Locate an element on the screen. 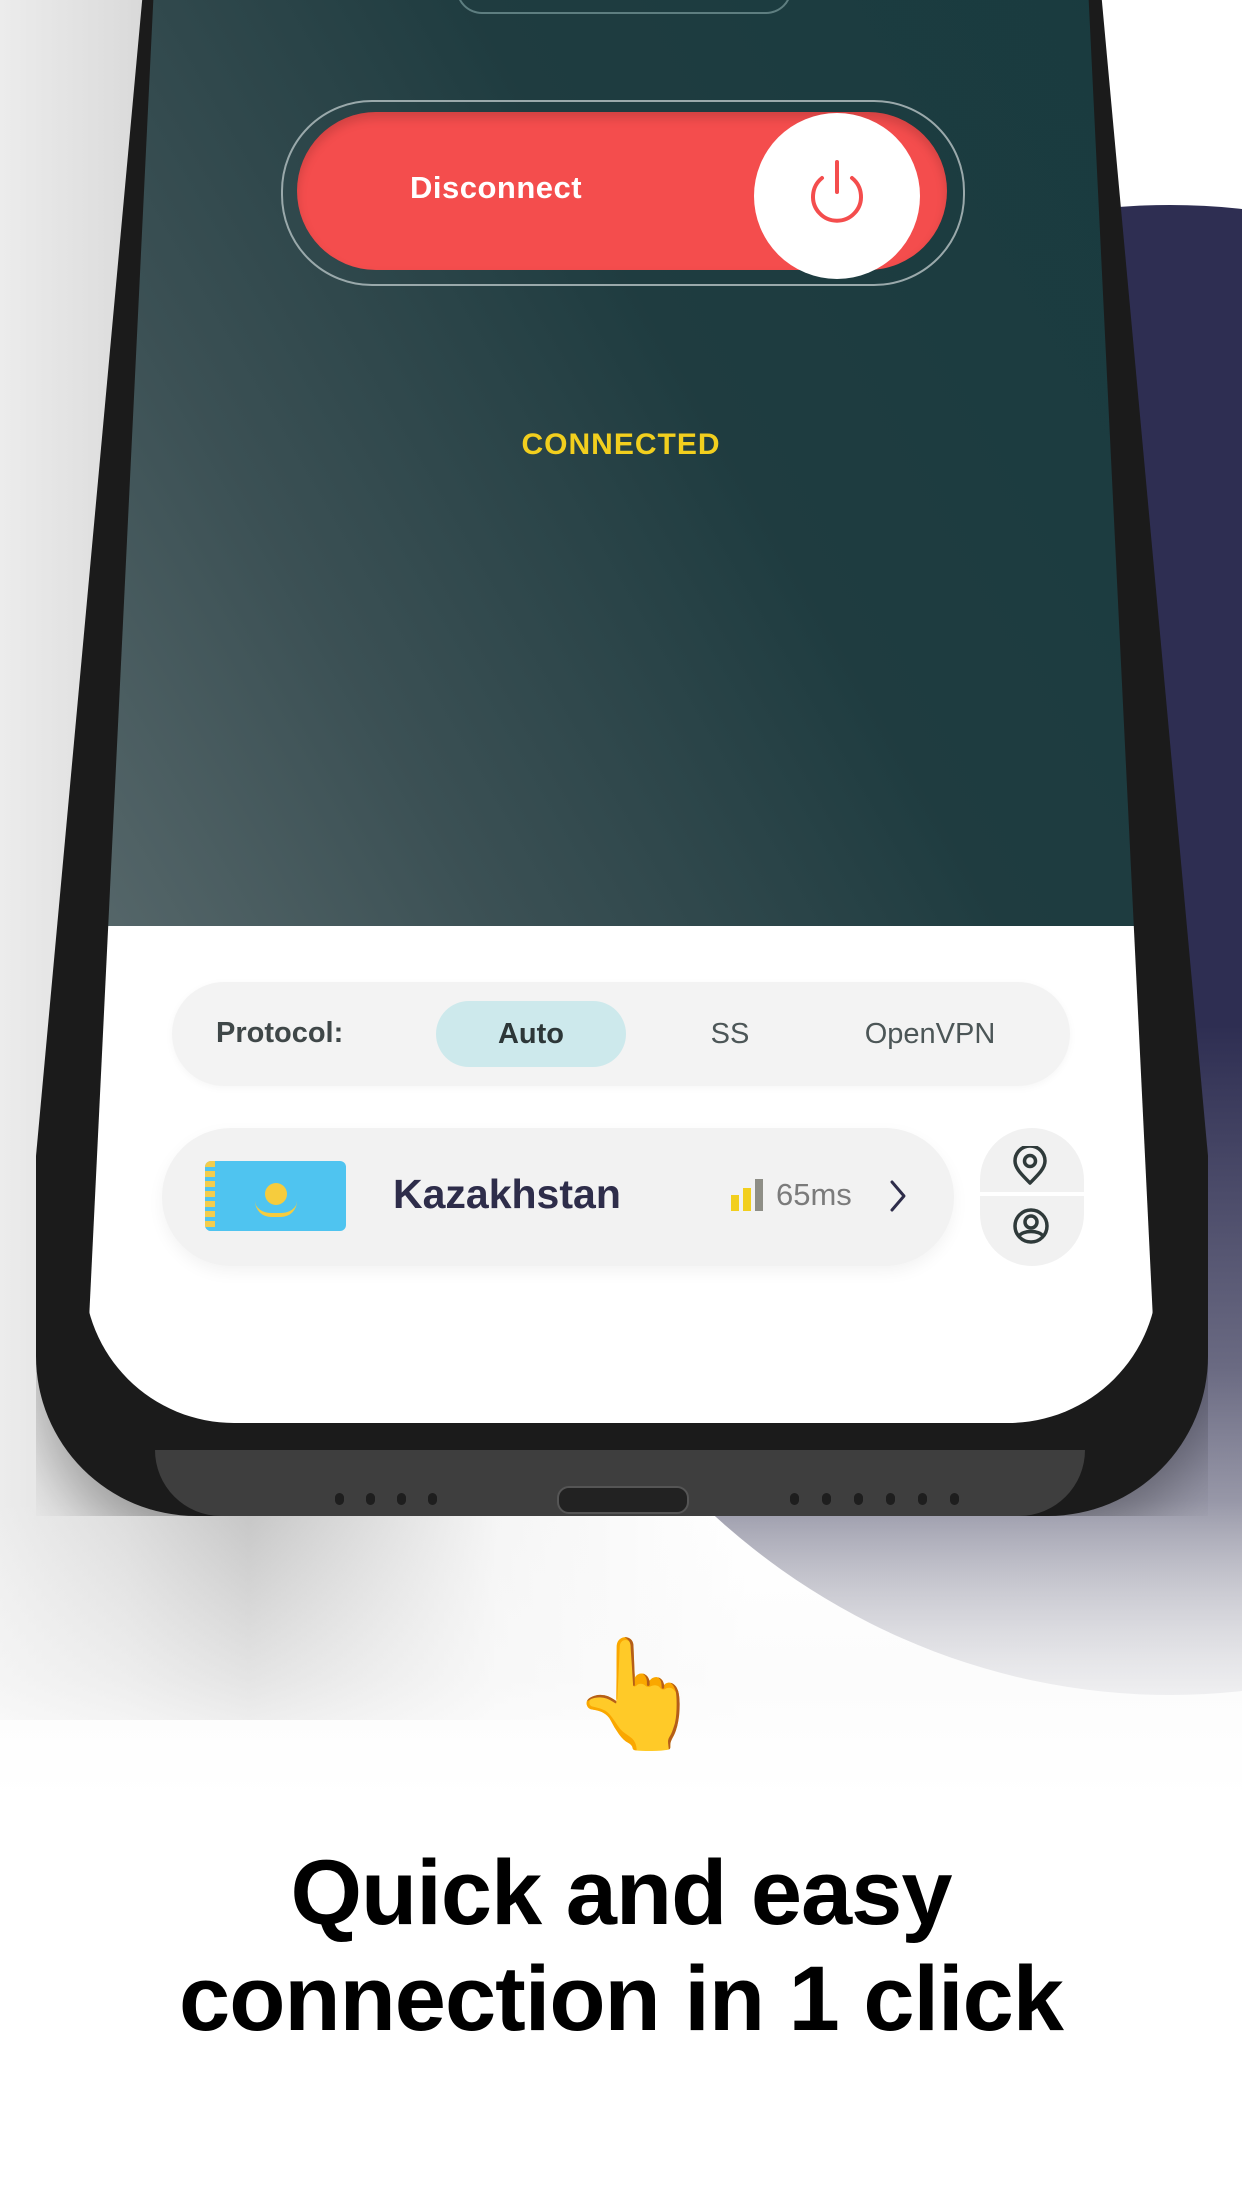 This screenshot has height=2208, width=1242. promo-headline-line1: Quick and easy is located at coordinates (621, 1893).